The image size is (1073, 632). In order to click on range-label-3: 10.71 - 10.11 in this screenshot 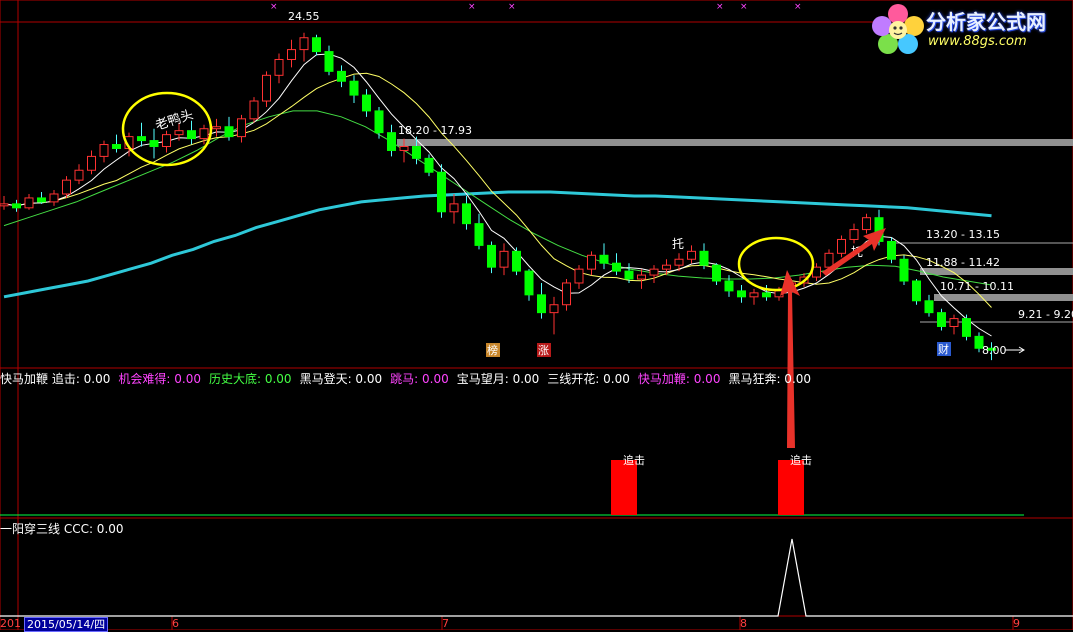, I will do `click(977, 286)`.